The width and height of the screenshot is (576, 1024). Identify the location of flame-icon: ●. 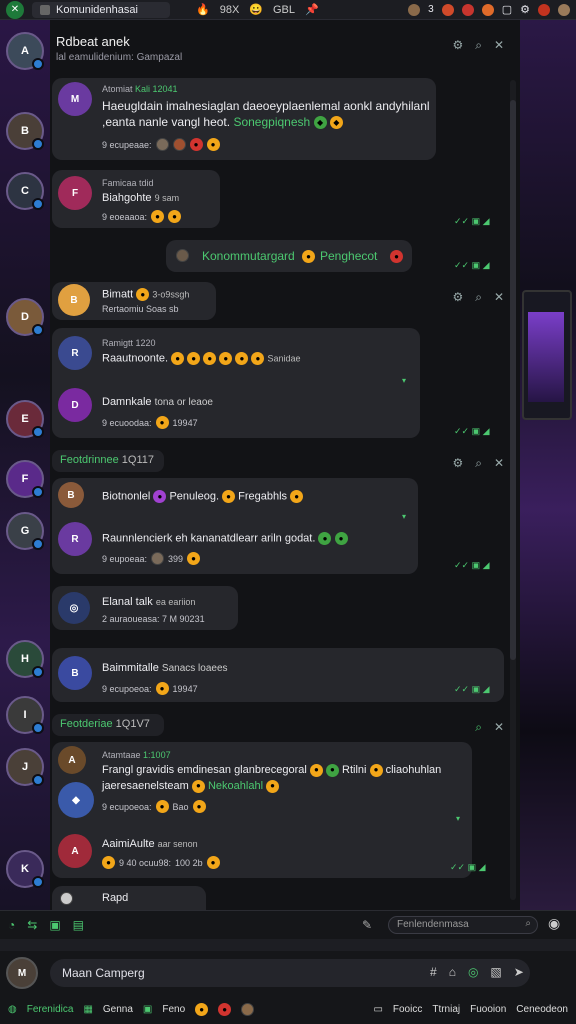
(202, 1009).